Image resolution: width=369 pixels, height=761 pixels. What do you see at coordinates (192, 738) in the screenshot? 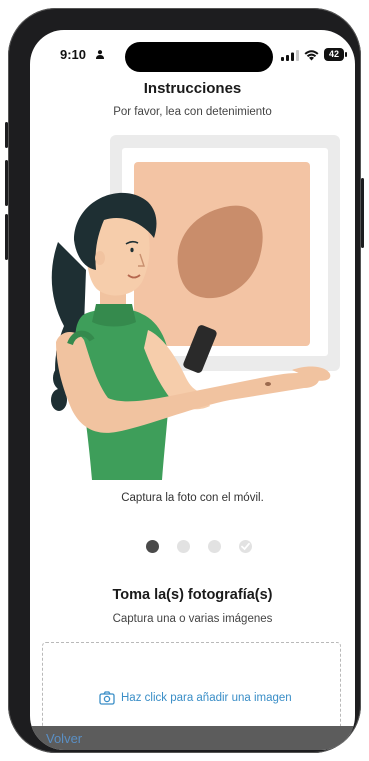
I see `bottom-bar: Volver` at bounding box center [192, 738].